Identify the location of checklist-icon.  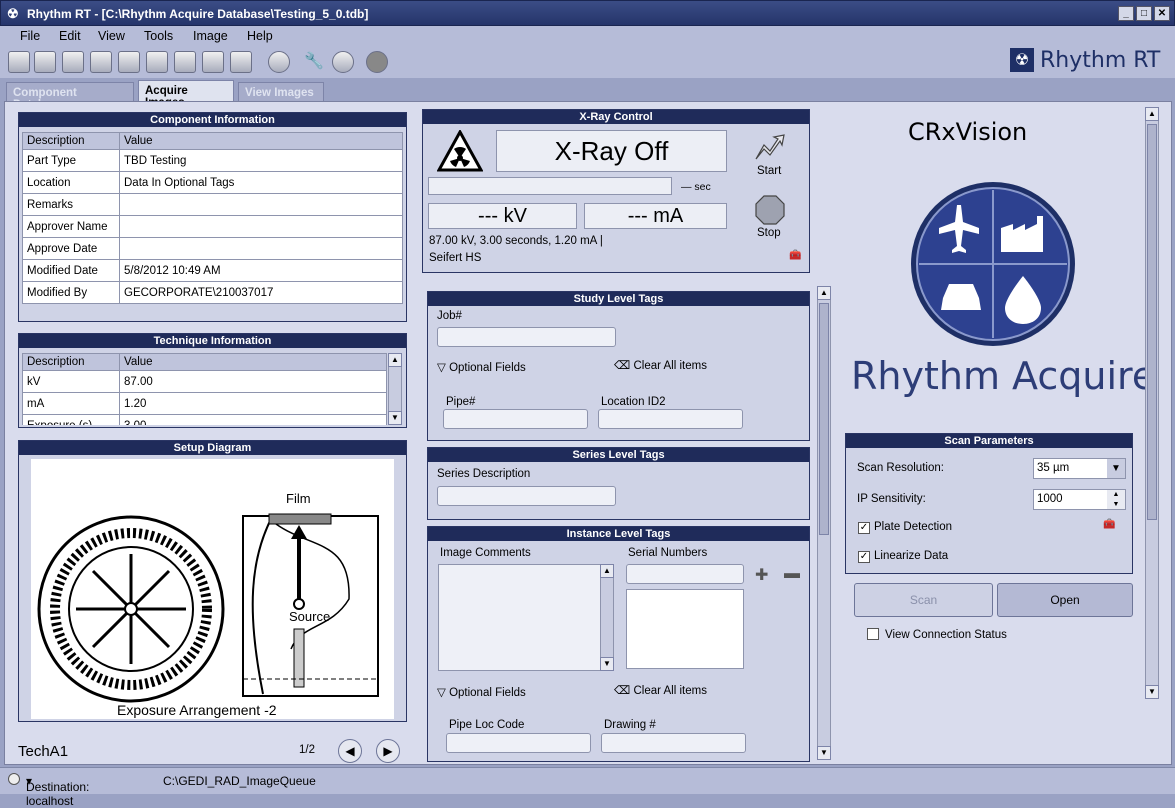
(185, 62).